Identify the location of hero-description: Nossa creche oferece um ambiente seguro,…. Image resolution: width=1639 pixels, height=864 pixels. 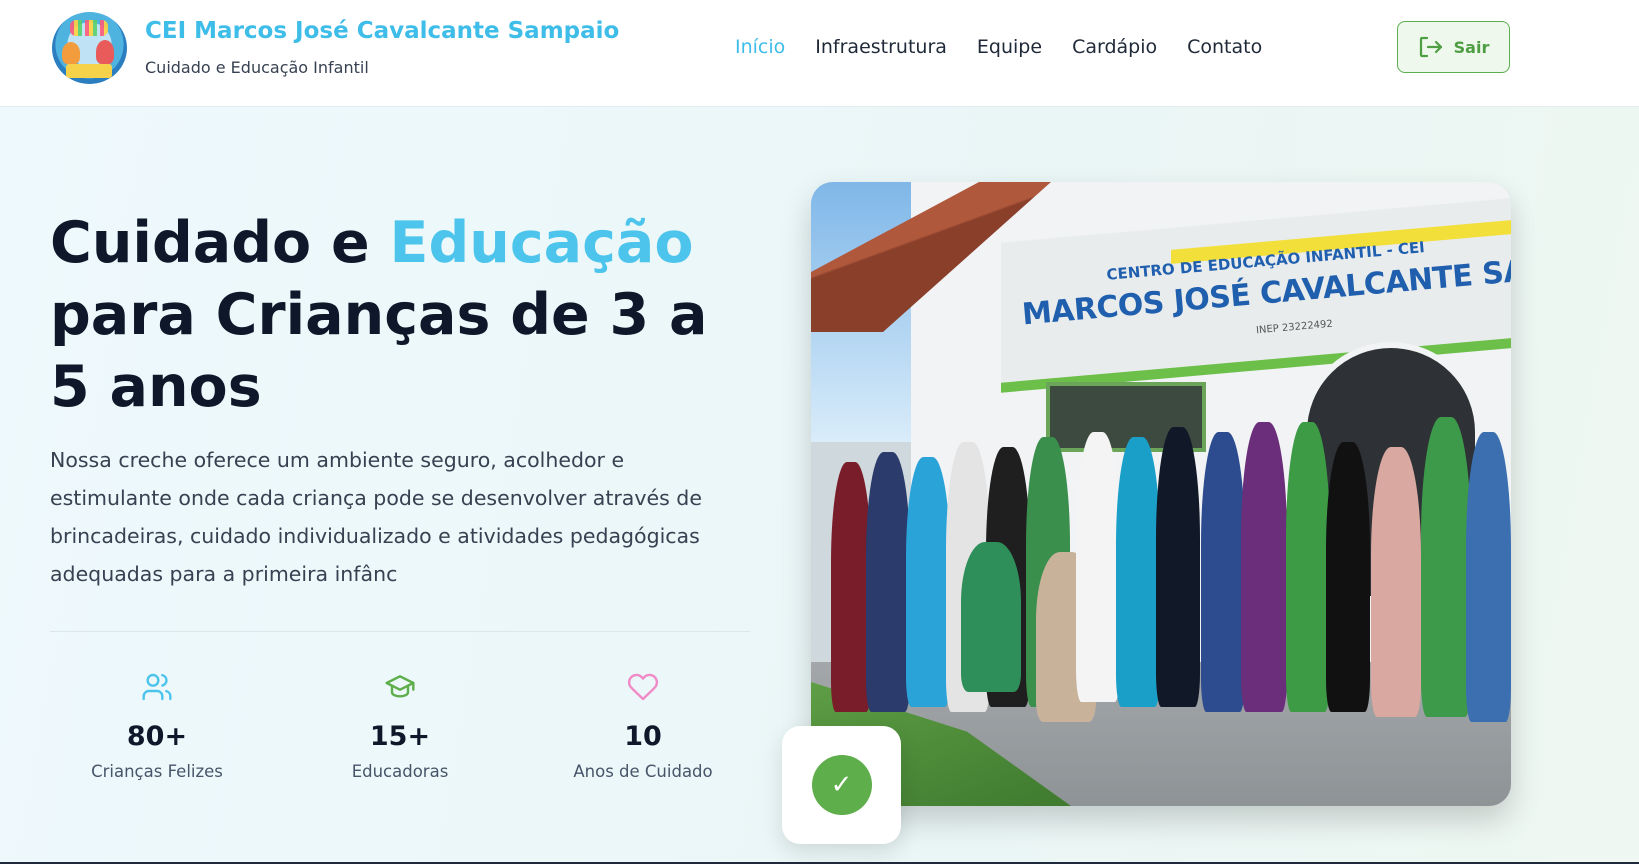
(376, 517).